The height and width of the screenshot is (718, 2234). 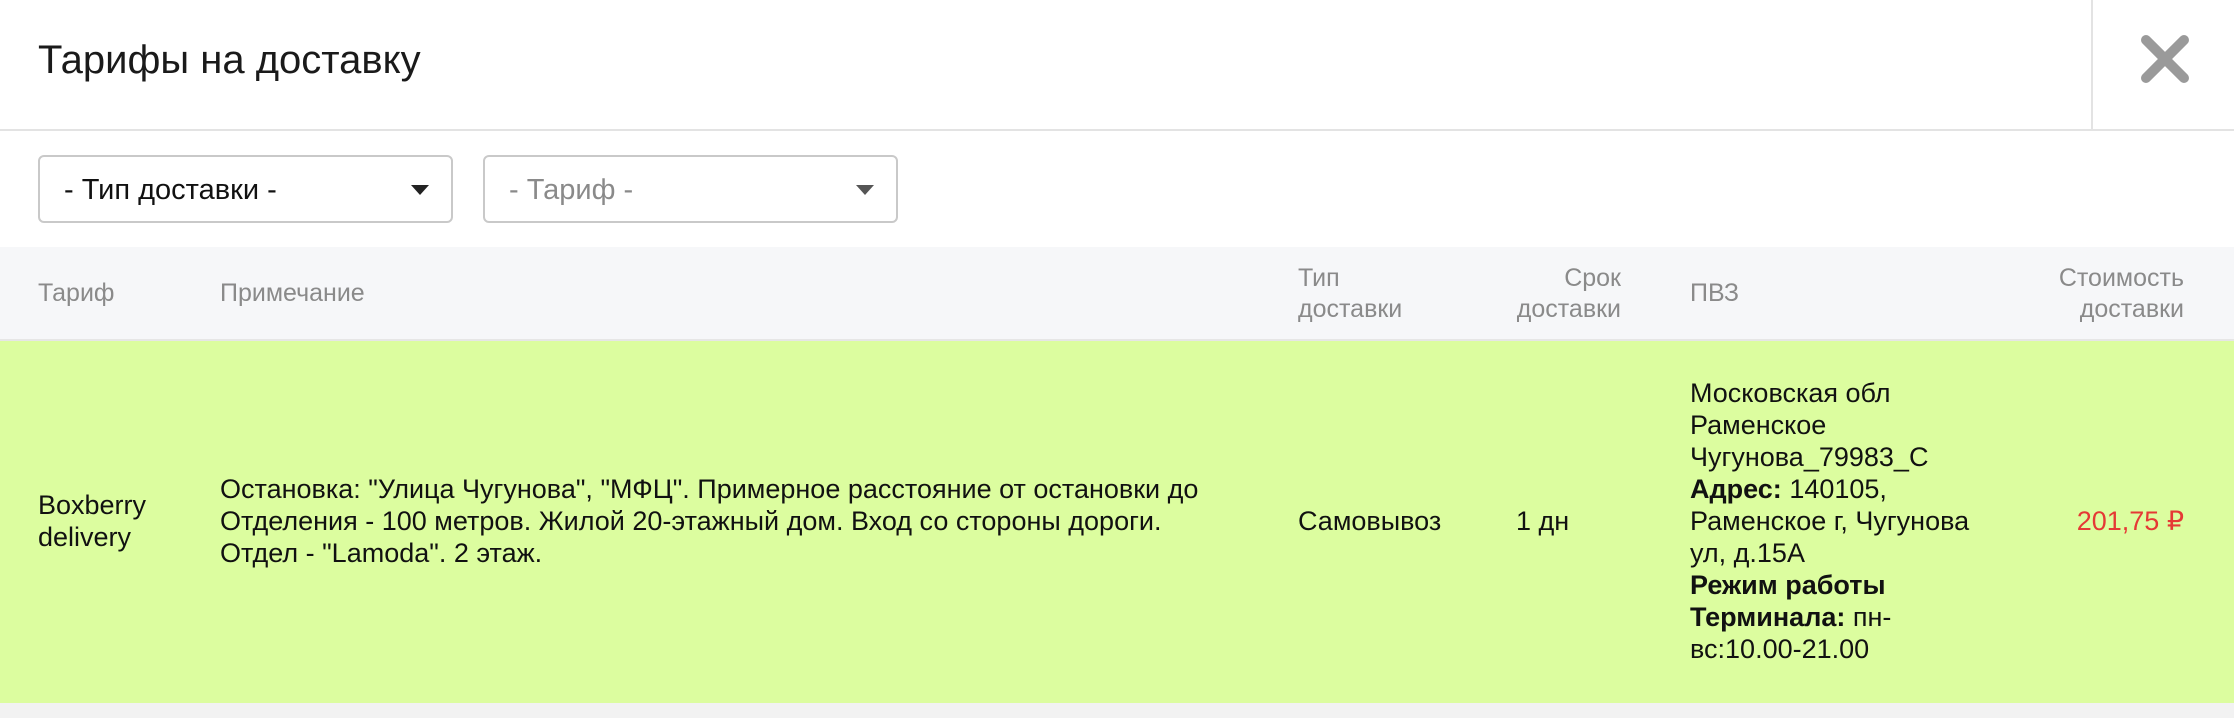 What do you see at coordinates (292, 293) in the screenshot?
I see `column-header-note: Примечание` at bounding box center [292, 293].